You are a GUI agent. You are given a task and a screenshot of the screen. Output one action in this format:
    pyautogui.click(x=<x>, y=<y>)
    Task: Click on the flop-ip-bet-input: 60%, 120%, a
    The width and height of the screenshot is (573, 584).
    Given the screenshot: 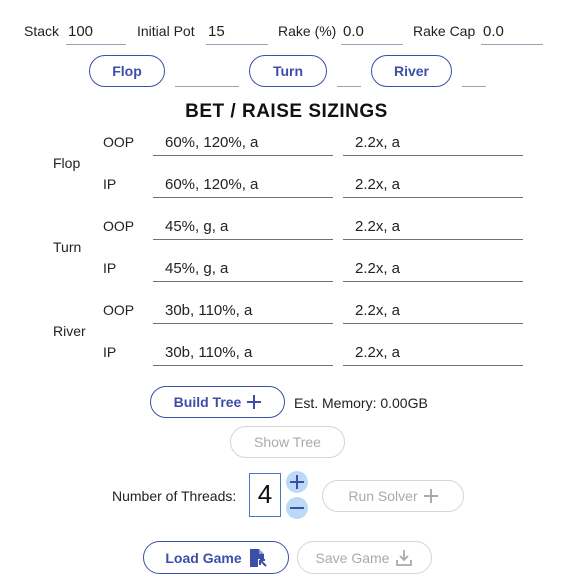 What is the action you would take?
    pyautogui.click(x=243, y=186)
    